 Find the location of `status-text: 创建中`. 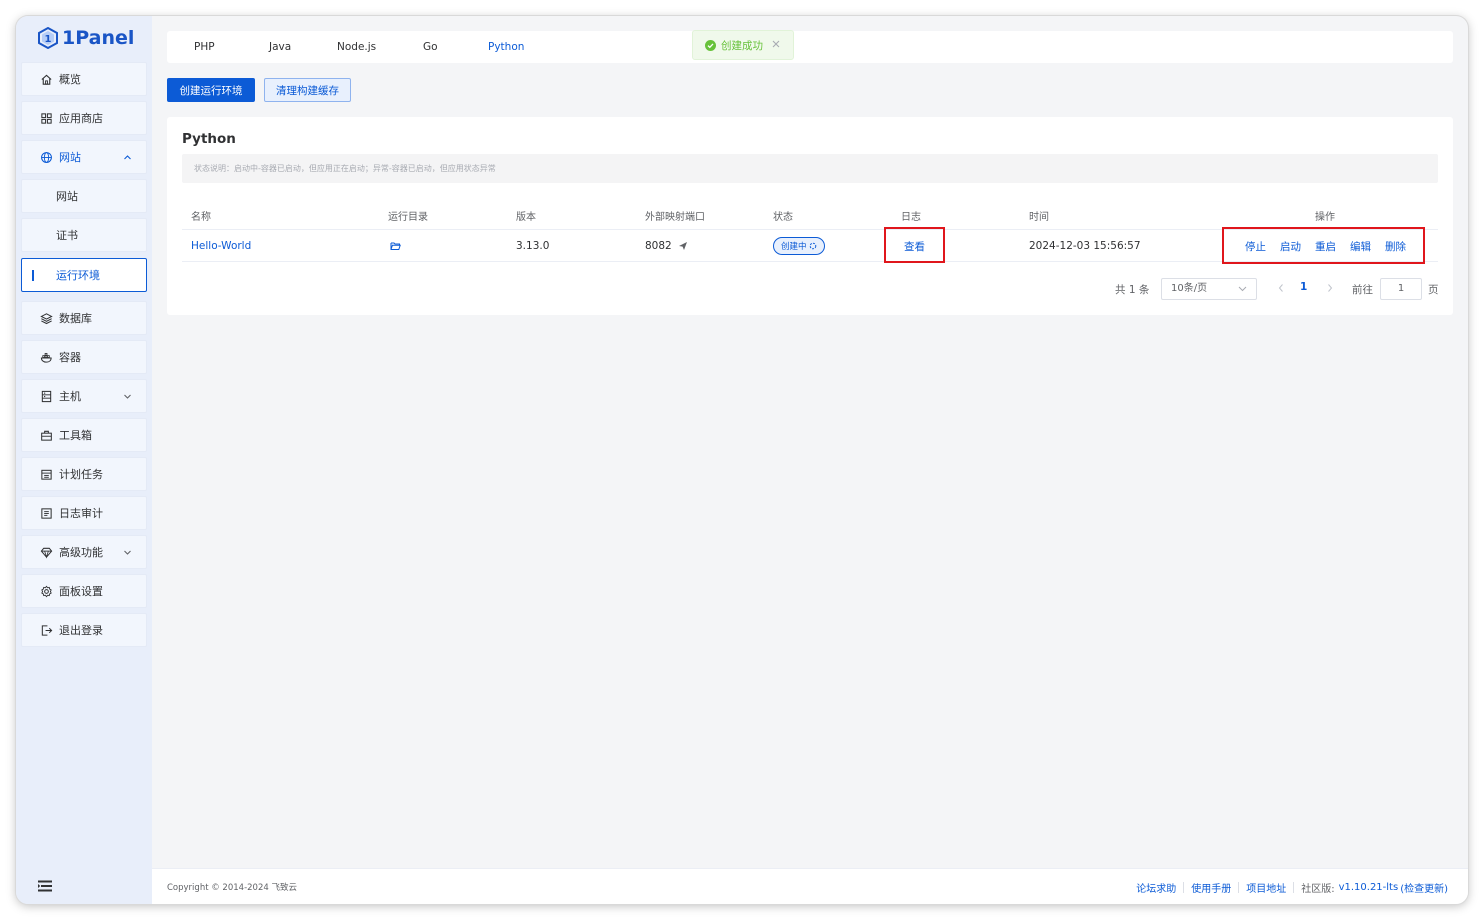

status-text: 创建中 is located at coordinates (794, 247).